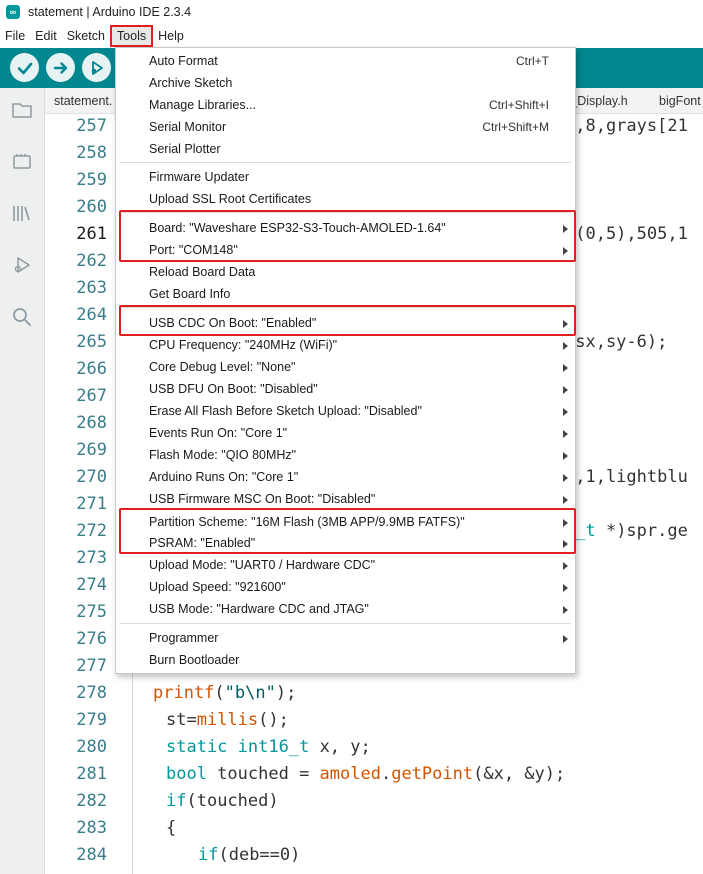  Describe the element at coordinates (515, 127) in the screenshot. I see `shortcut-label: Ctrl+Shift+M` at that location.